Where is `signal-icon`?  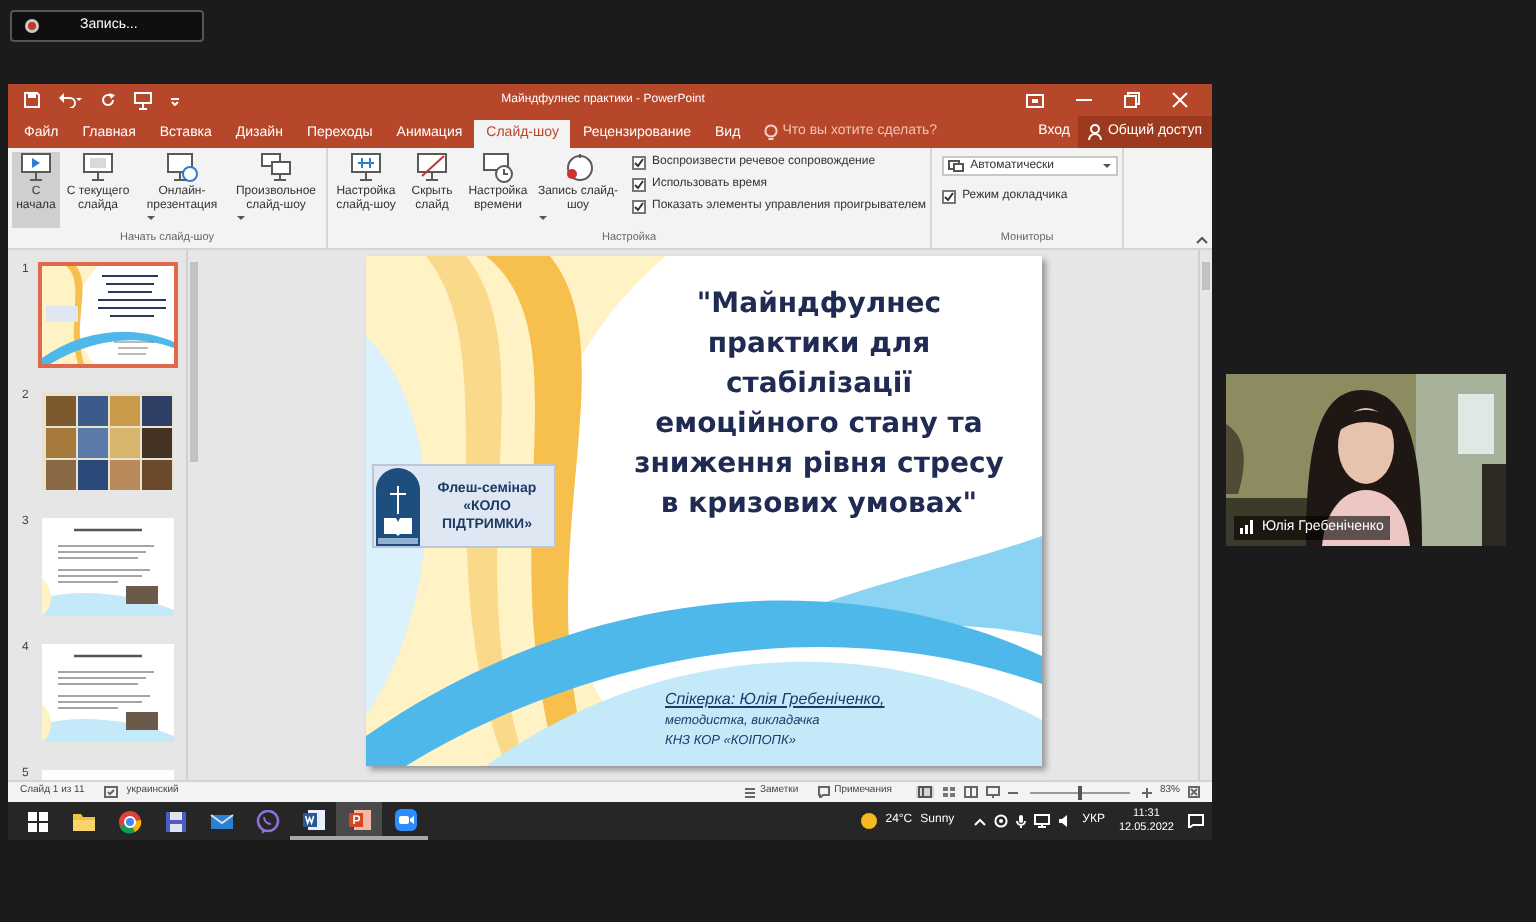 signal-icon is located at coordinates (1248, 527).